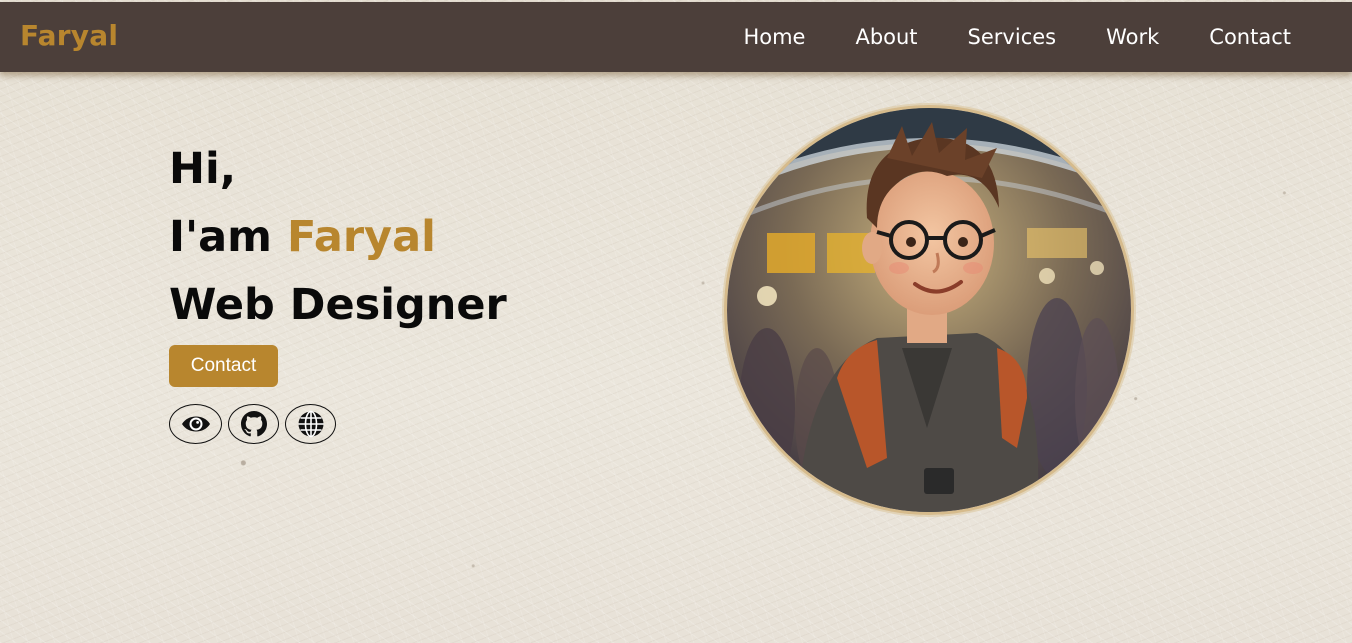 This screenshot has width=1352, height=643. I want to click on github-icon, so click(253, 424).